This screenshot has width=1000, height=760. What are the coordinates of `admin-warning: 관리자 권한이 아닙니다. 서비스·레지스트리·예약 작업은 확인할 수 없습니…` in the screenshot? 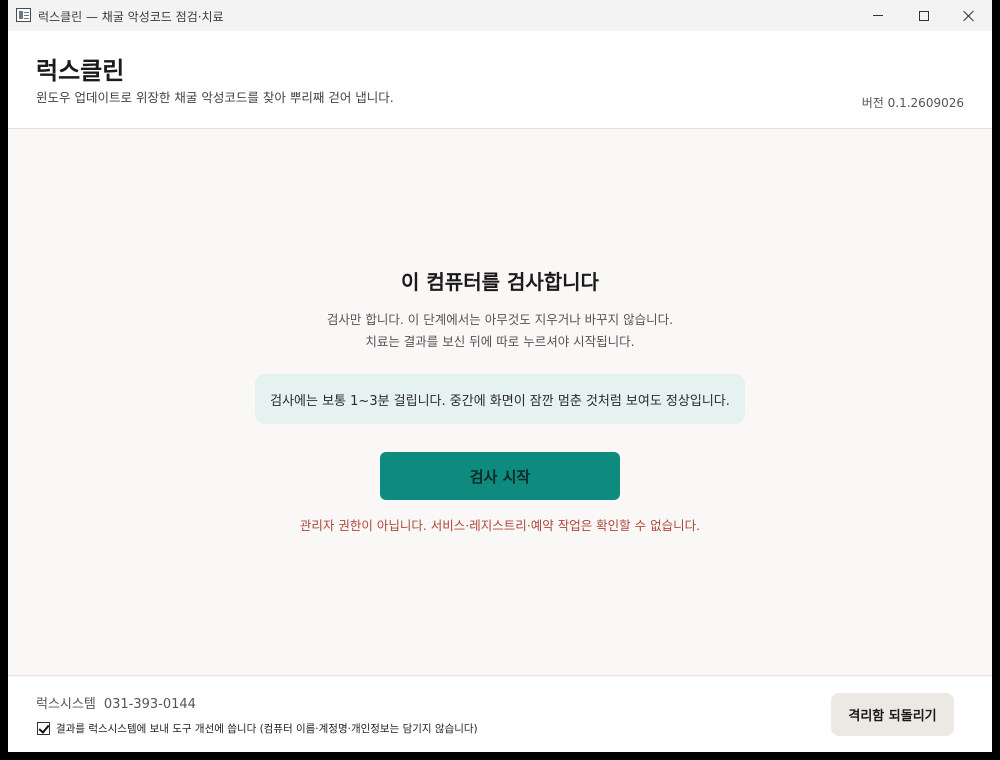 It's located at (500, 525).